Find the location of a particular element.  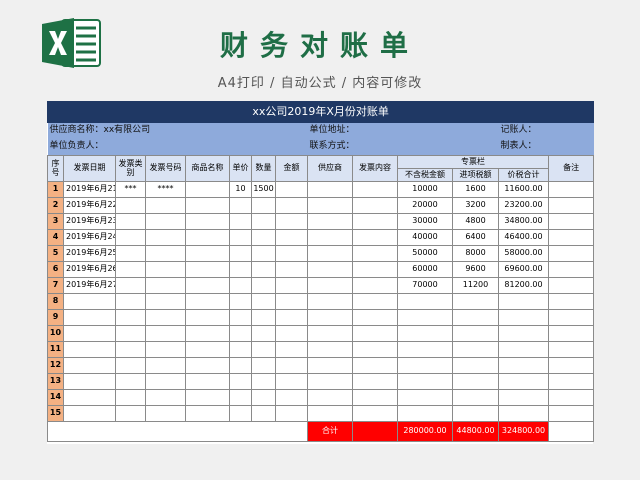

cell-price: 10 is located at coordinates (240, 189).